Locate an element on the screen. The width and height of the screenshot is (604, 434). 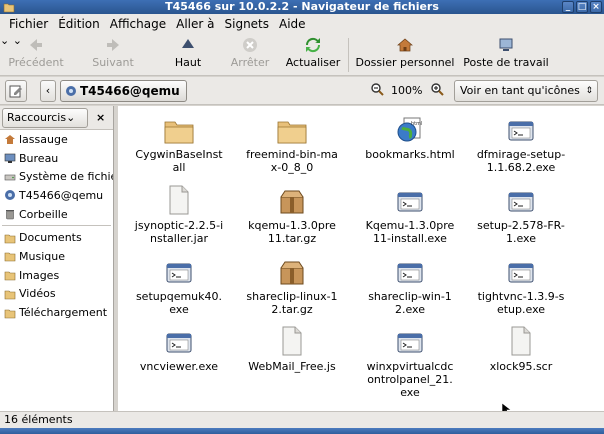
file-item: setupqemuk40.exe is located at coordinates (179, 286).